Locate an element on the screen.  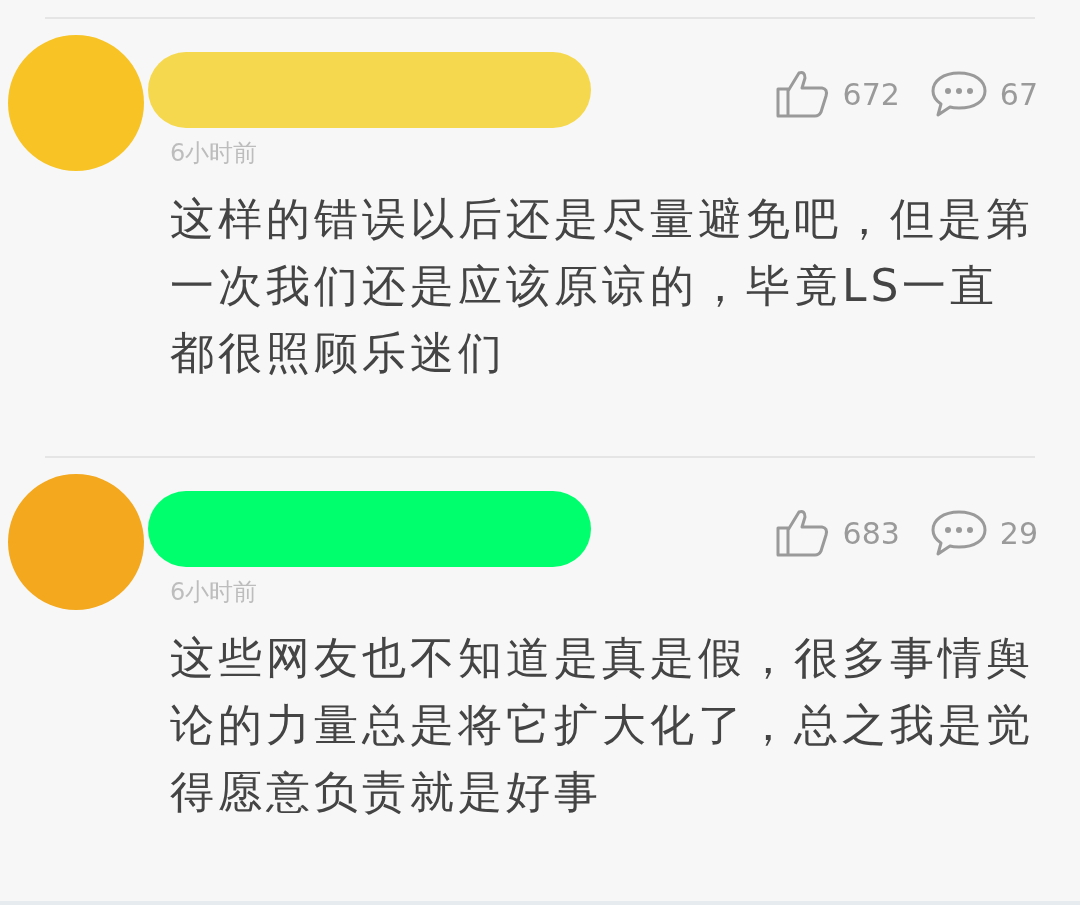
like-count: 672 is located at coordinates (871, 94).